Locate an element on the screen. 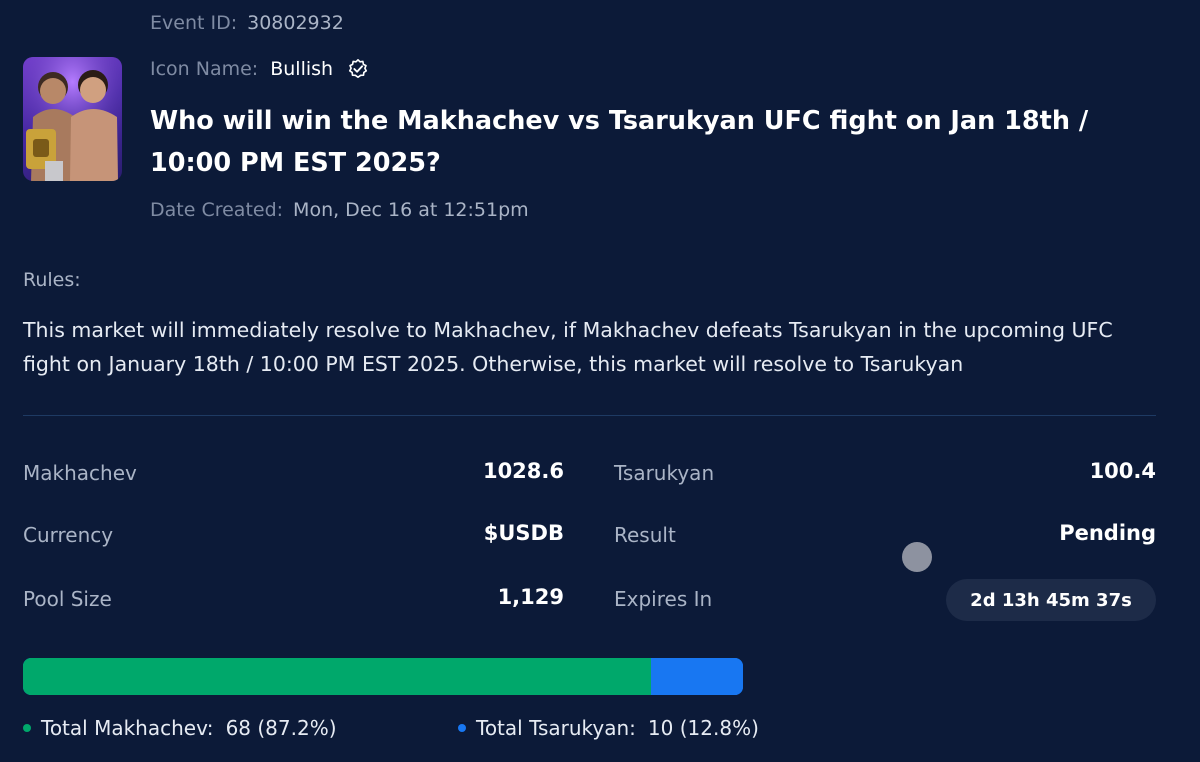  makhachev-bar-segment is located at coordinates (337, 676).